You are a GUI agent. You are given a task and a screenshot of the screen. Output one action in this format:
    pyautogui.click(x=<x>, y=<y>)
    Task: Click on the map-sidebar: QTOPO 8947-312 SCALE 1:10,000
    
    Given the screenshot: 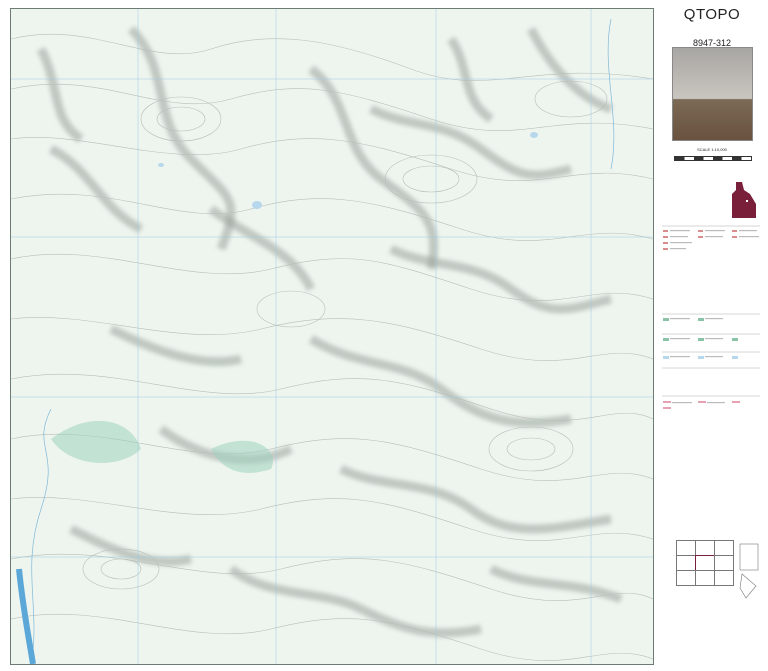 What is the action you would take?
    pyautogui.click(x=712, y=335)
    